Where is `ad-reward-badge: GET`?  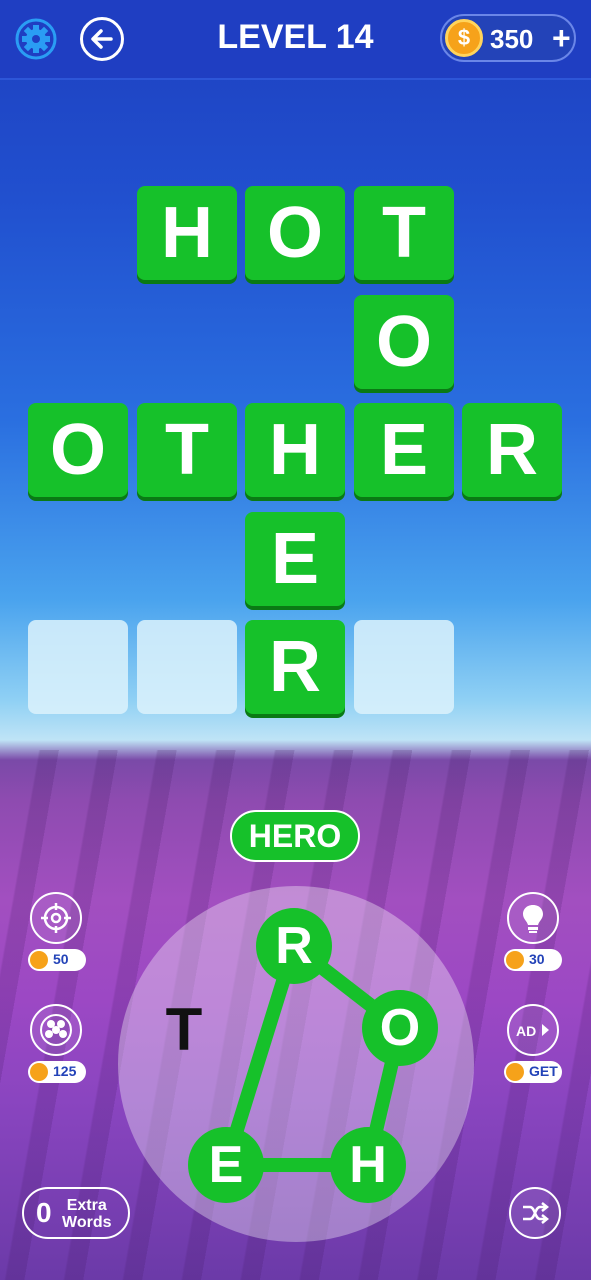 ad-reward-badge: GET is located at coordinates (533, 1072).